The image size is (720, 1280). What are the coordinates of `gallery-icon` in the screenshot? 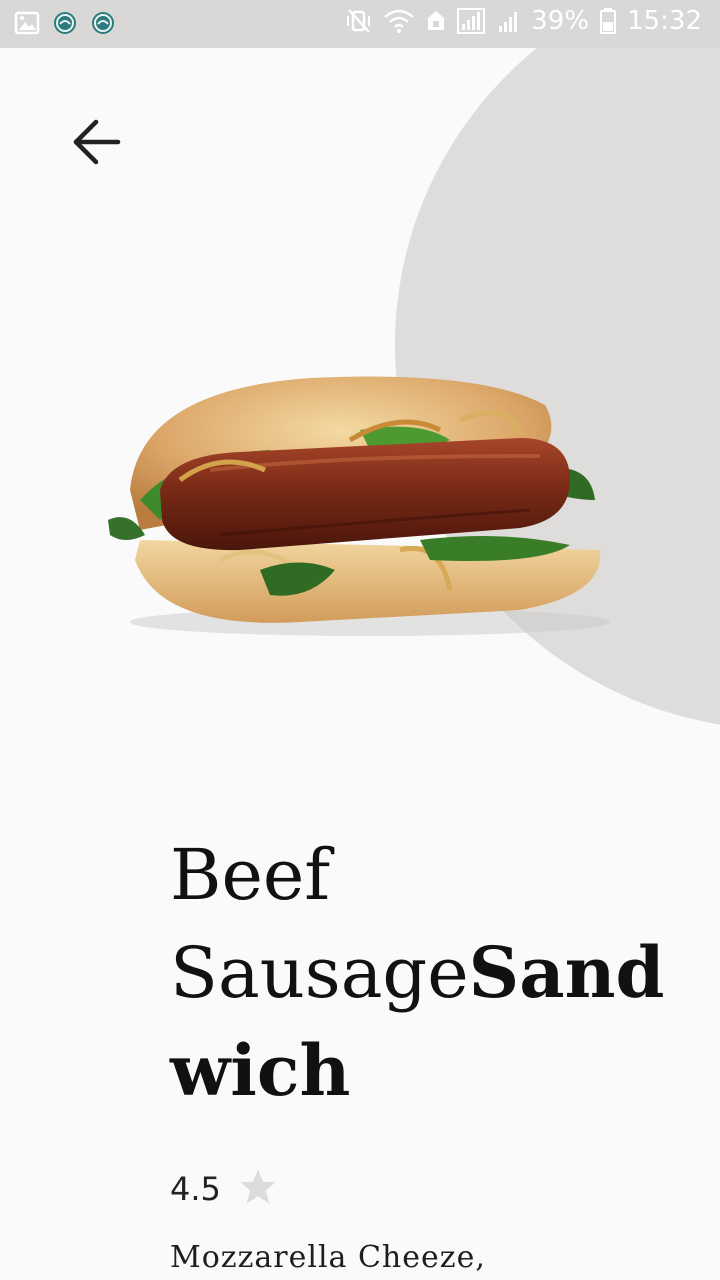 It's located at (27, 23).